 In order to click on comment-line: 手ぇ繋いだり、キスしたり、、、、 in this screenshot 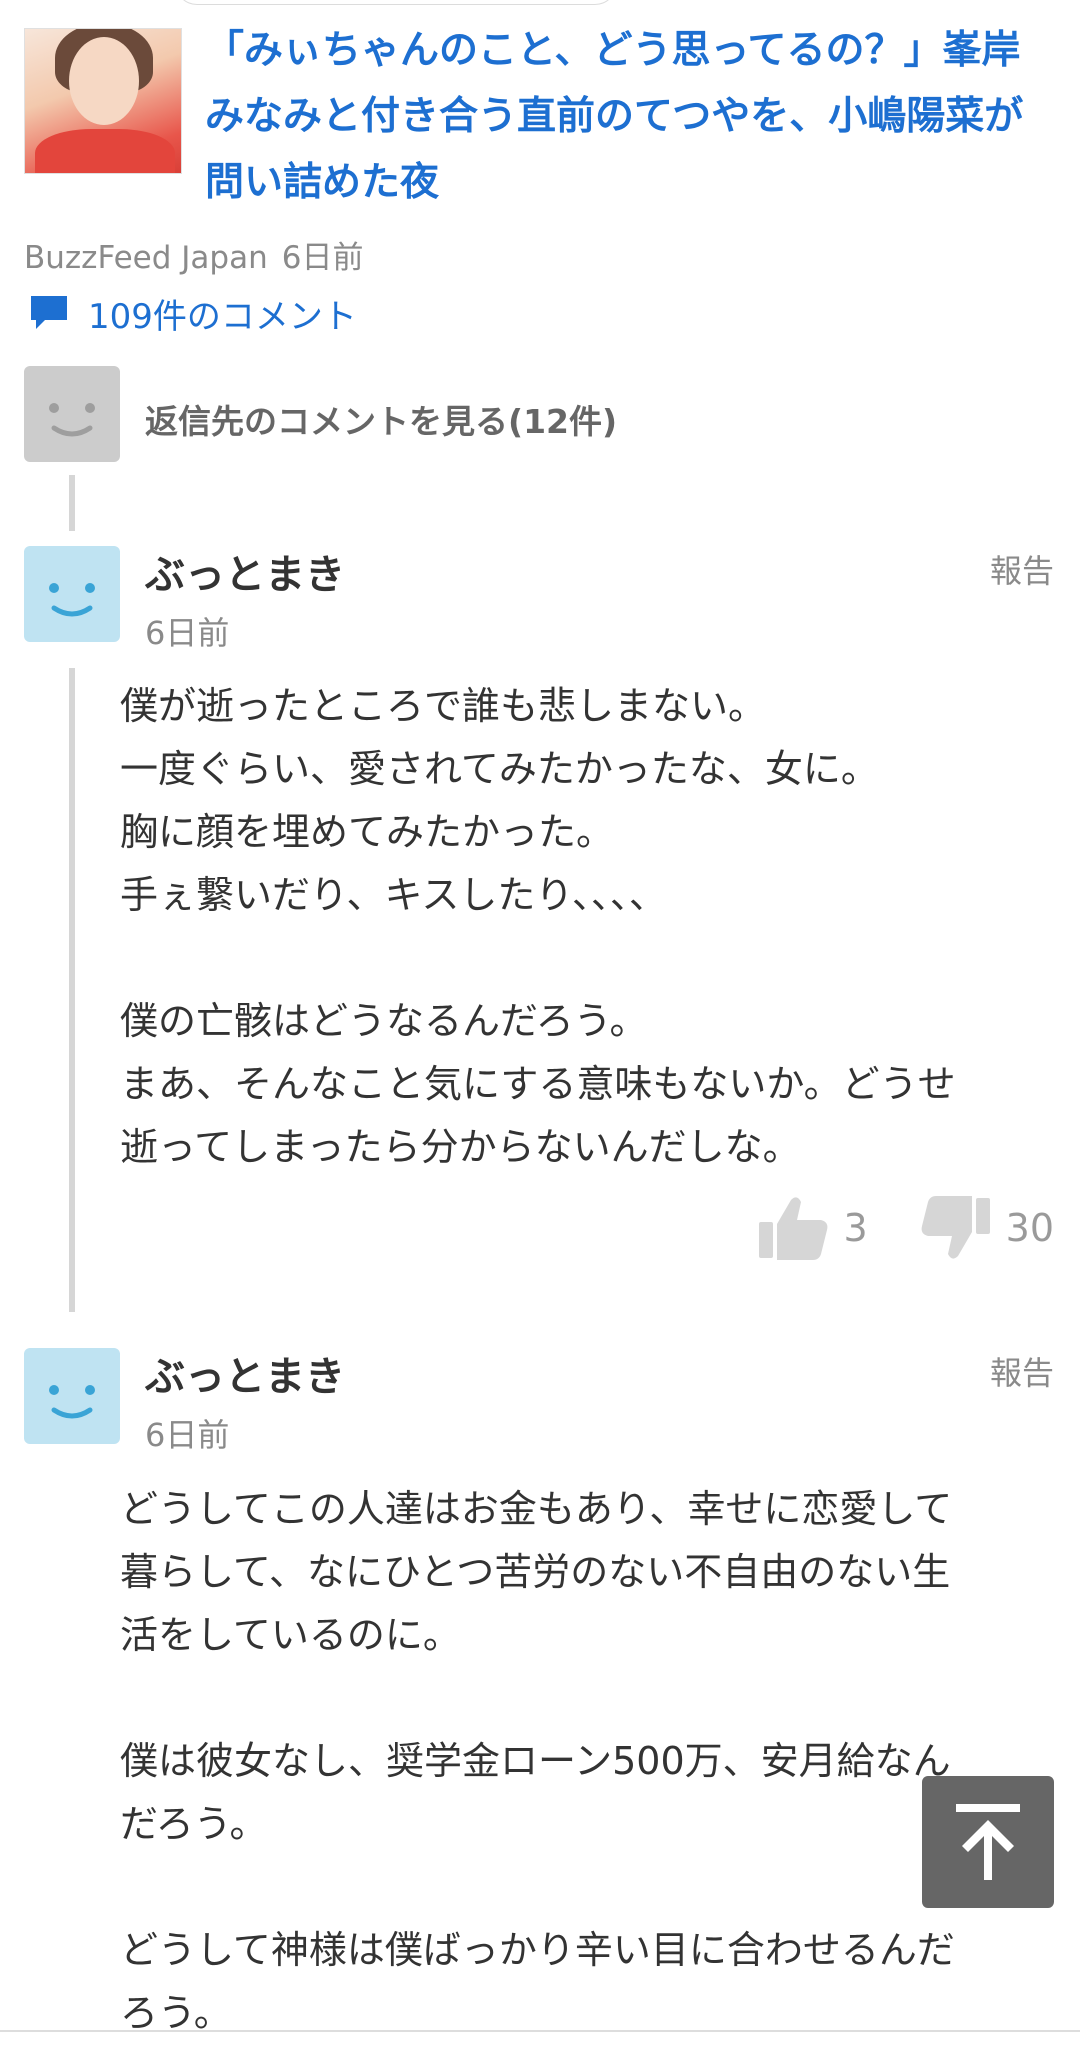, I will do `click(393, 895)`.